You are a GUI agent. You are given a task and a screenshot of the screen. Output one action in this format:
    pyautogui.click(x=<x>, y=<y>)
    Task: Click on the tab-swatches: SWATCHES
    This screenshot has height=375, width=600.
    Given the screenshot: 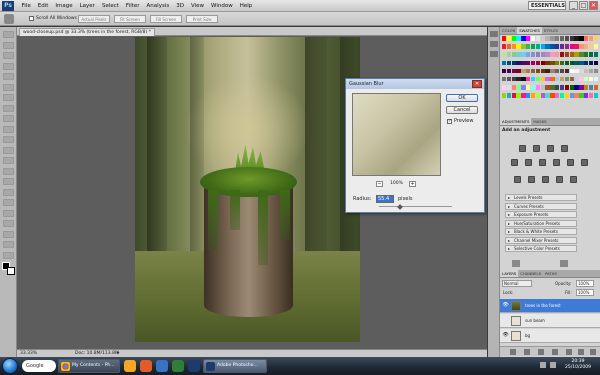 What is the action you would take?
    pyautogui.click(x=529, y=30)
    